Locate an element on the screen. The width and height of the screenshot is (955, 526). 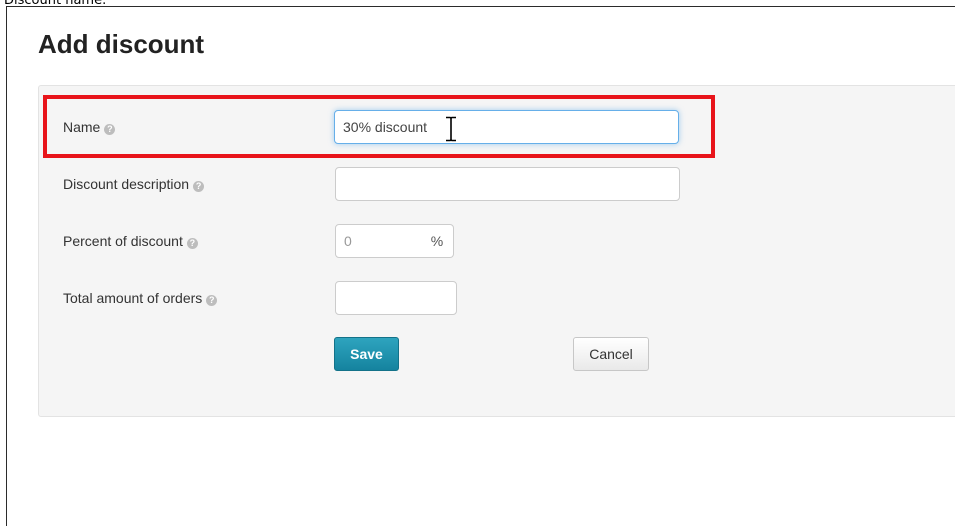
percent-label: Percent of discount? is located at coordinates (130, 241).